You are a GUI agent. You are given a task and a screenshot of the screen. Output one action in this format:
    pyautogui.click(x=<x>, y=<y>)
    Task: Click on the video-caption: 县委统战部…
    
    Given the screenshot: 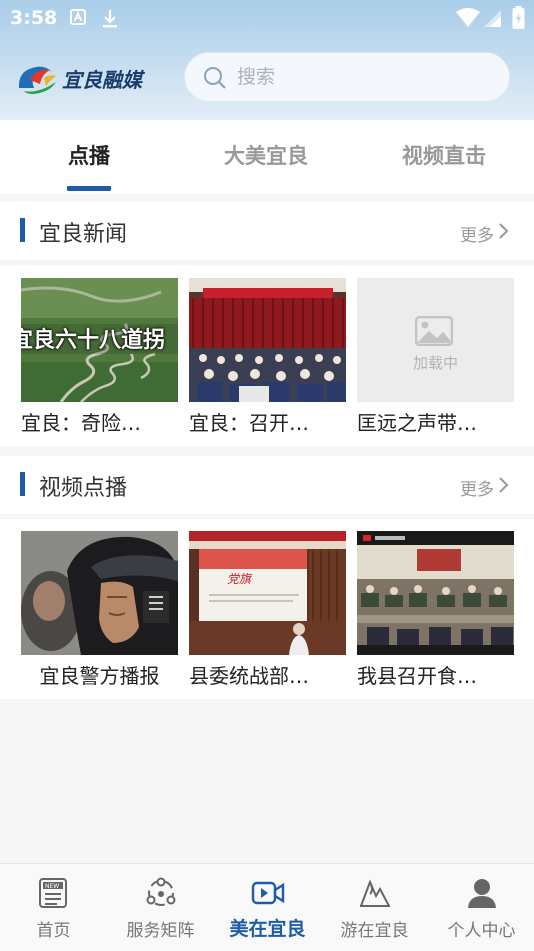 What is the action you would take?
    pyautogui.click(x=267, y=674)
    